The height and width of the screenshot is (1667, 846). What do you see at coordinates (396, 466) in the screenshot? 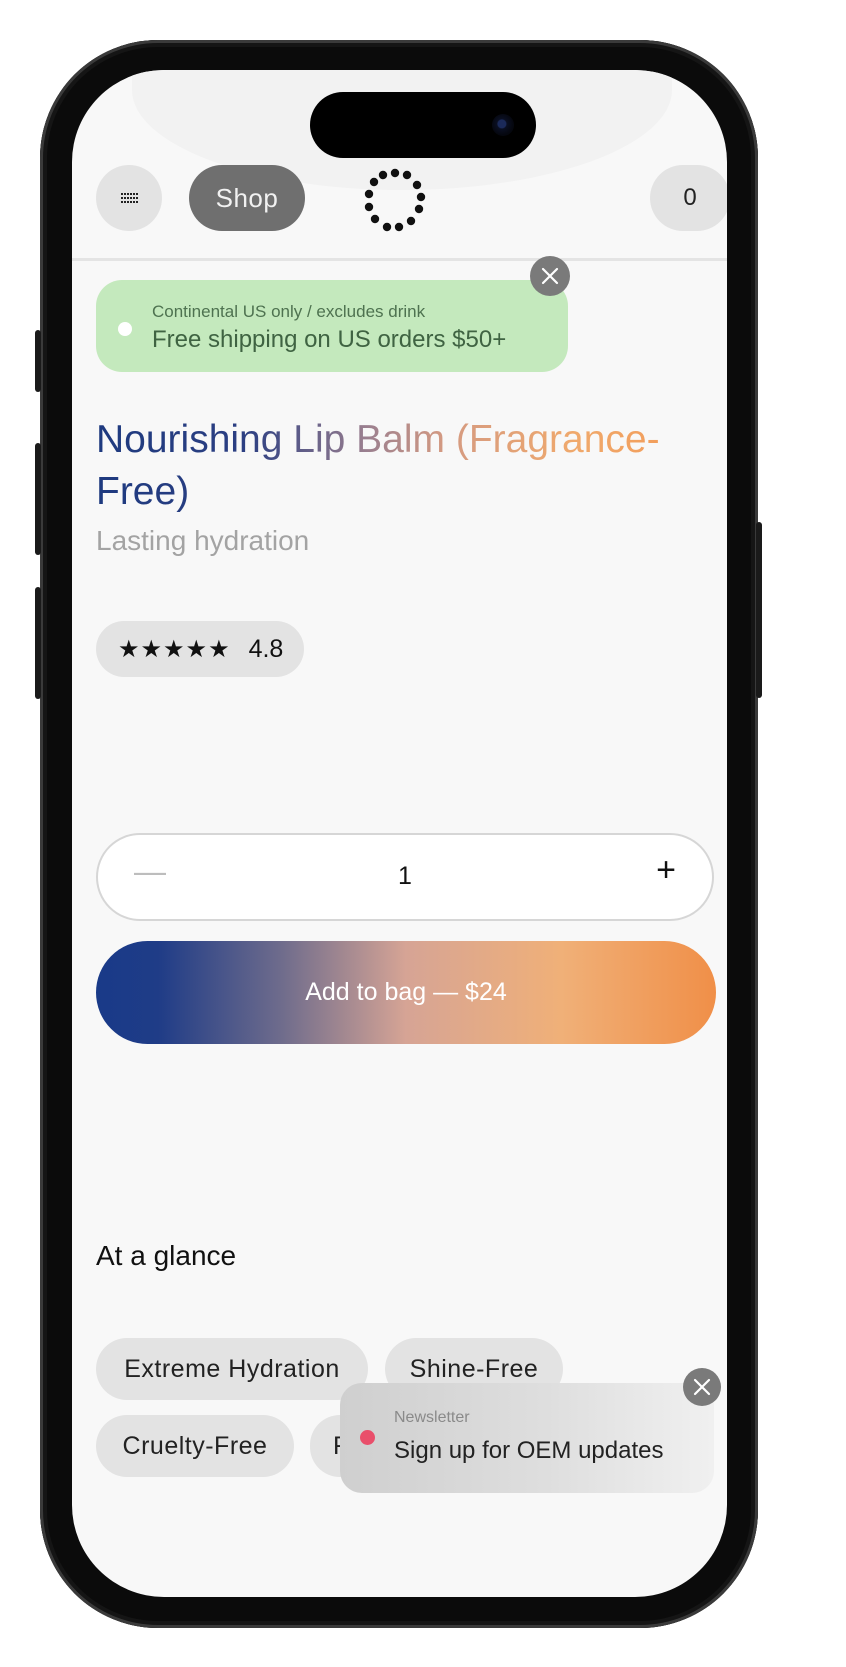
I see `product-title: Nourishing Lip Balm (Fragrance-Free)` at bounding box center [396, 466].